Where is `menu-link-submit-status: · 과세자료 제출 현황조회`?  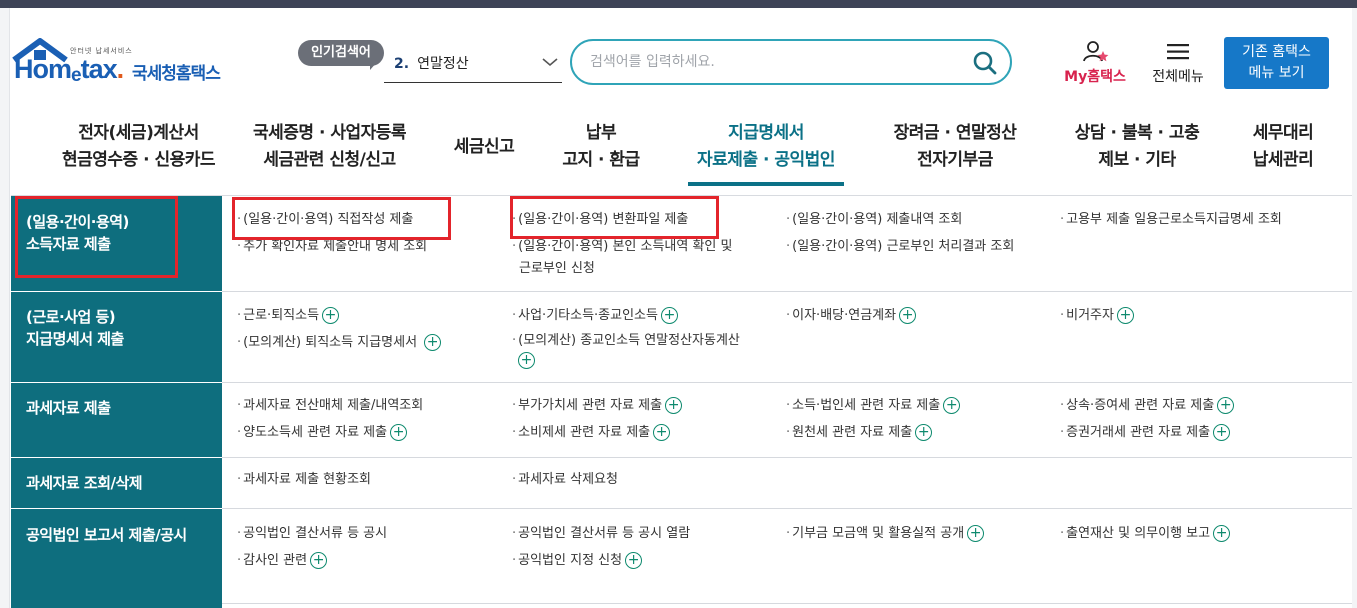
menu-link-submit-status: · 과세자료 제출 현황조회 is located at coordinates (304, 480).